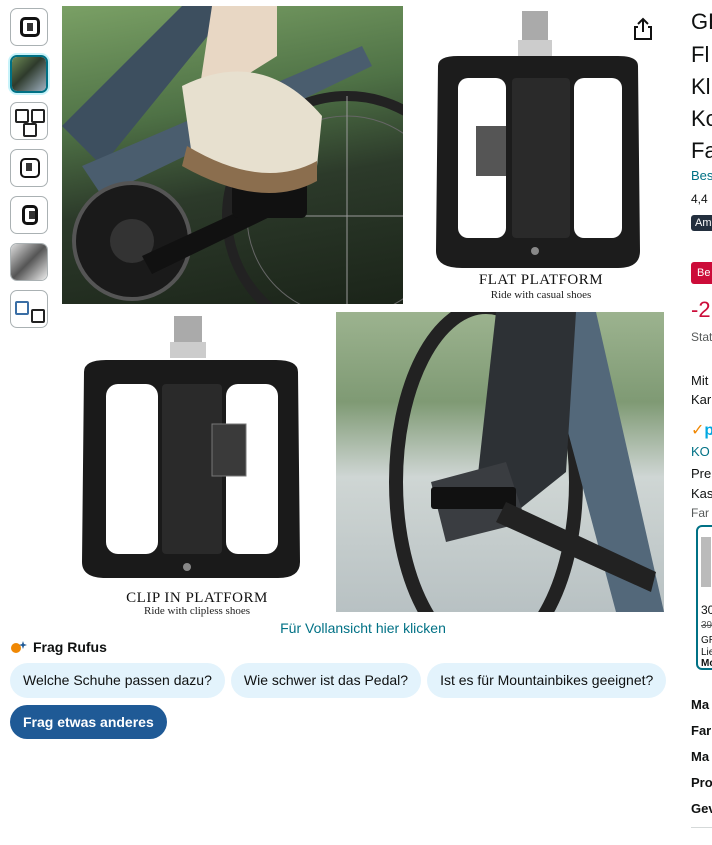  What do you see at coordinates (70, 647) in the screenshot?
I see `rufus-label: Frag Rufus` at bounding box center [70, 647].